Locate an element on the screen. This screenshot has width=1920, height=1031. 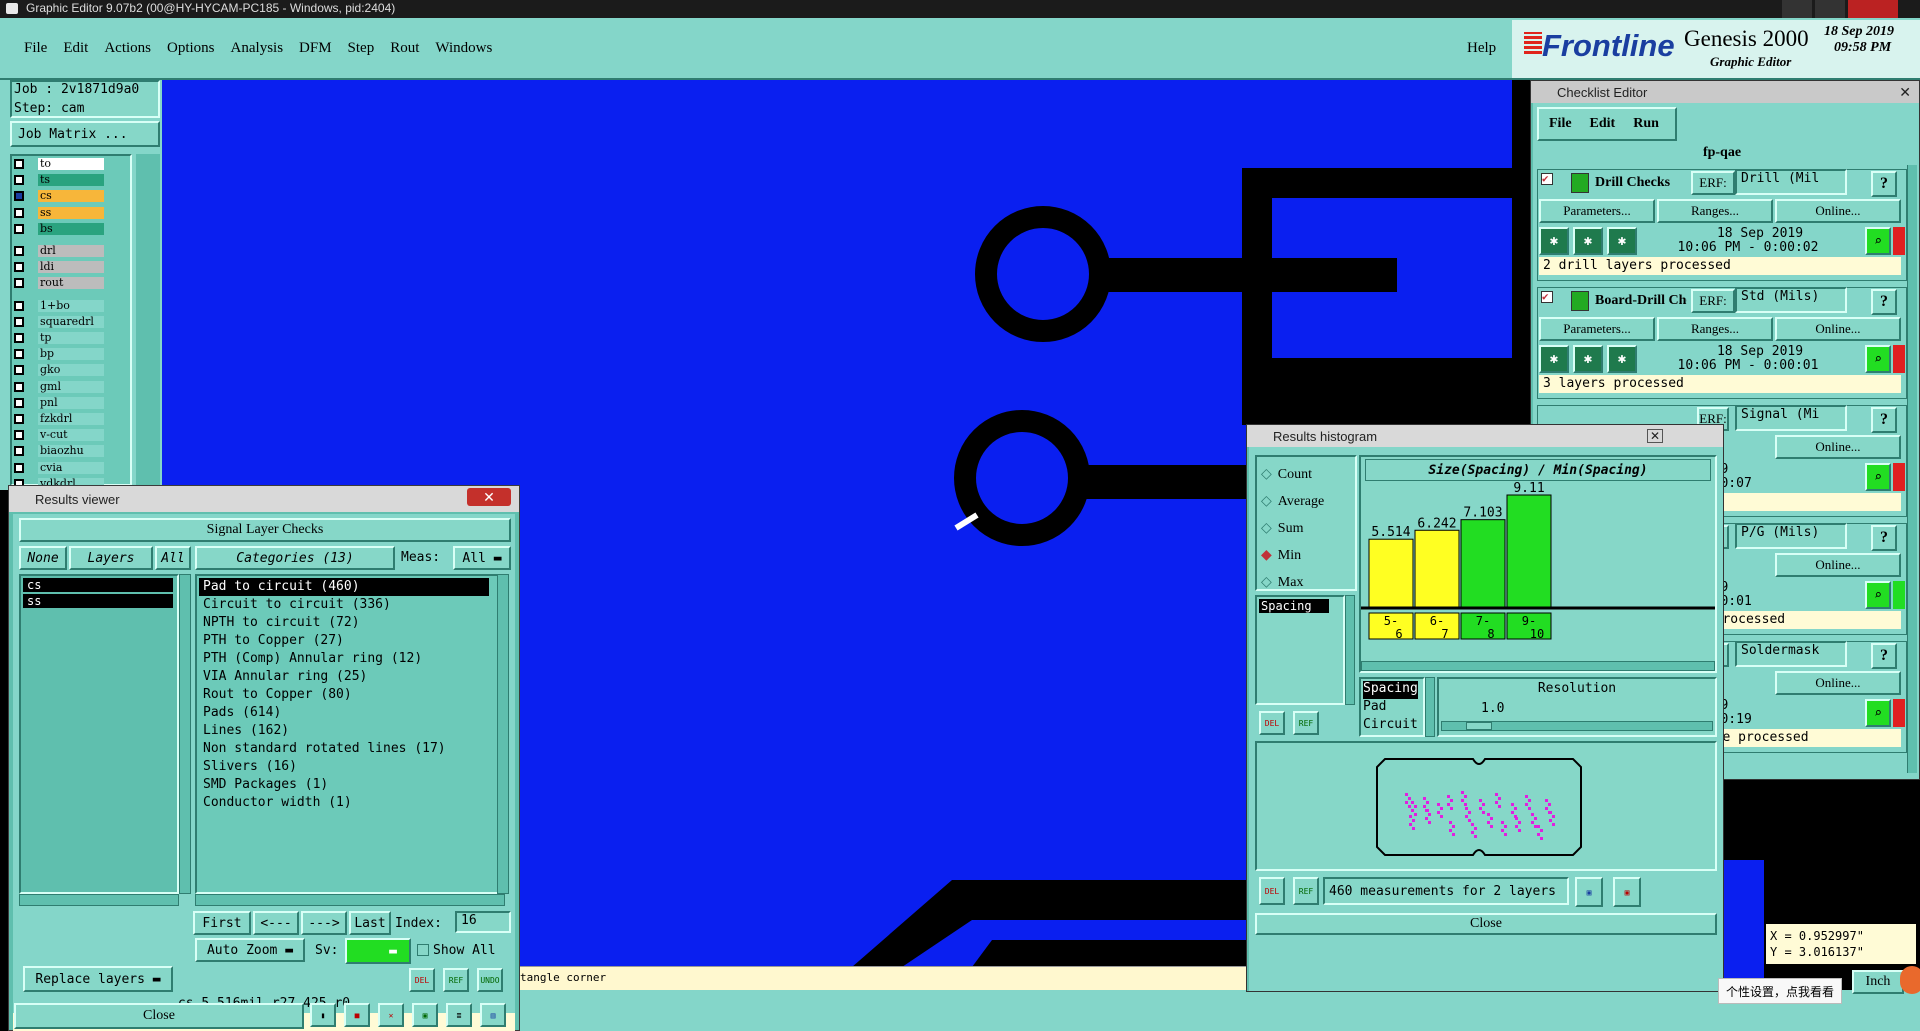
layer-row: ldi is located at coordinates (59, 267).